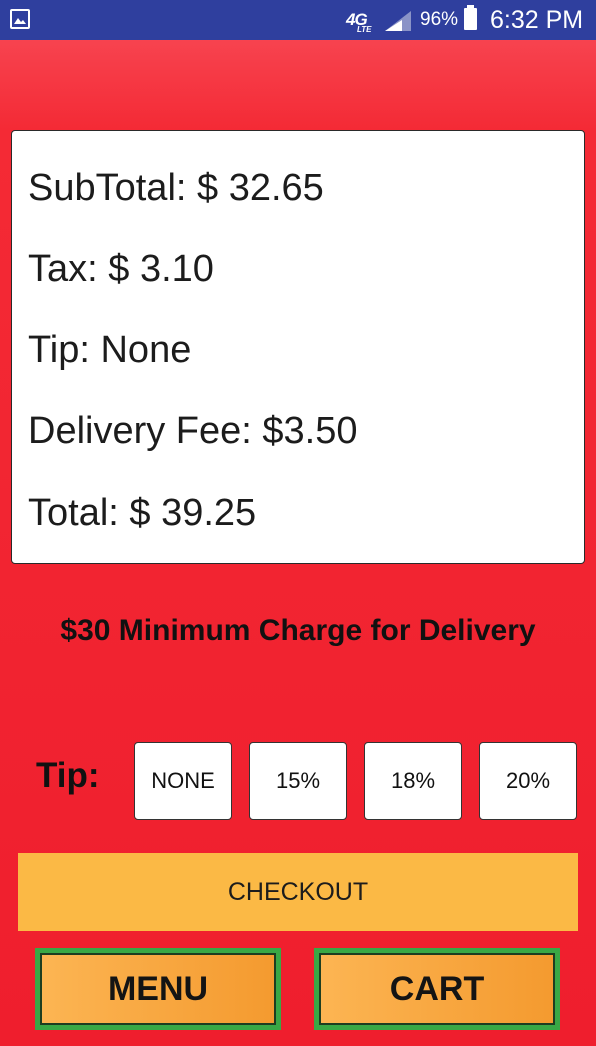 This screenshot has width=596, height=1046. Describe the element at coordinates (193, 431) in the screenshot. I see `delivery-fee-text: Delivery Fee: $3.50` at that location.